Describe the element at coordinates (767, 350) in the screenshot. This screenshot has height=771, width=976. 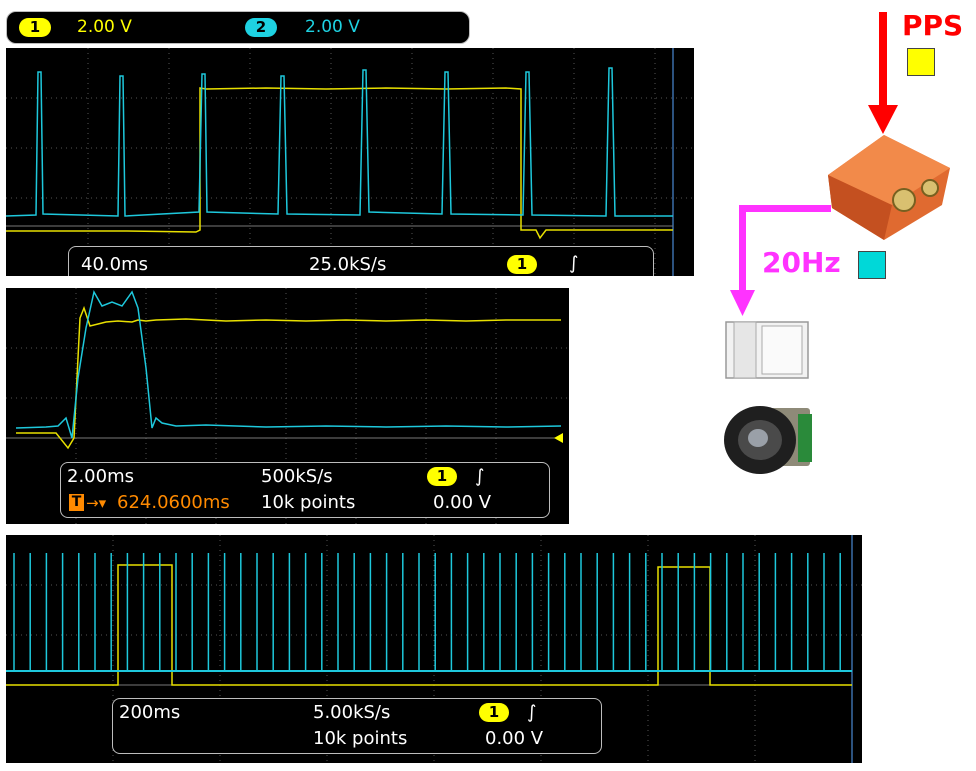
I see `camera-drawing-icon` at that location.